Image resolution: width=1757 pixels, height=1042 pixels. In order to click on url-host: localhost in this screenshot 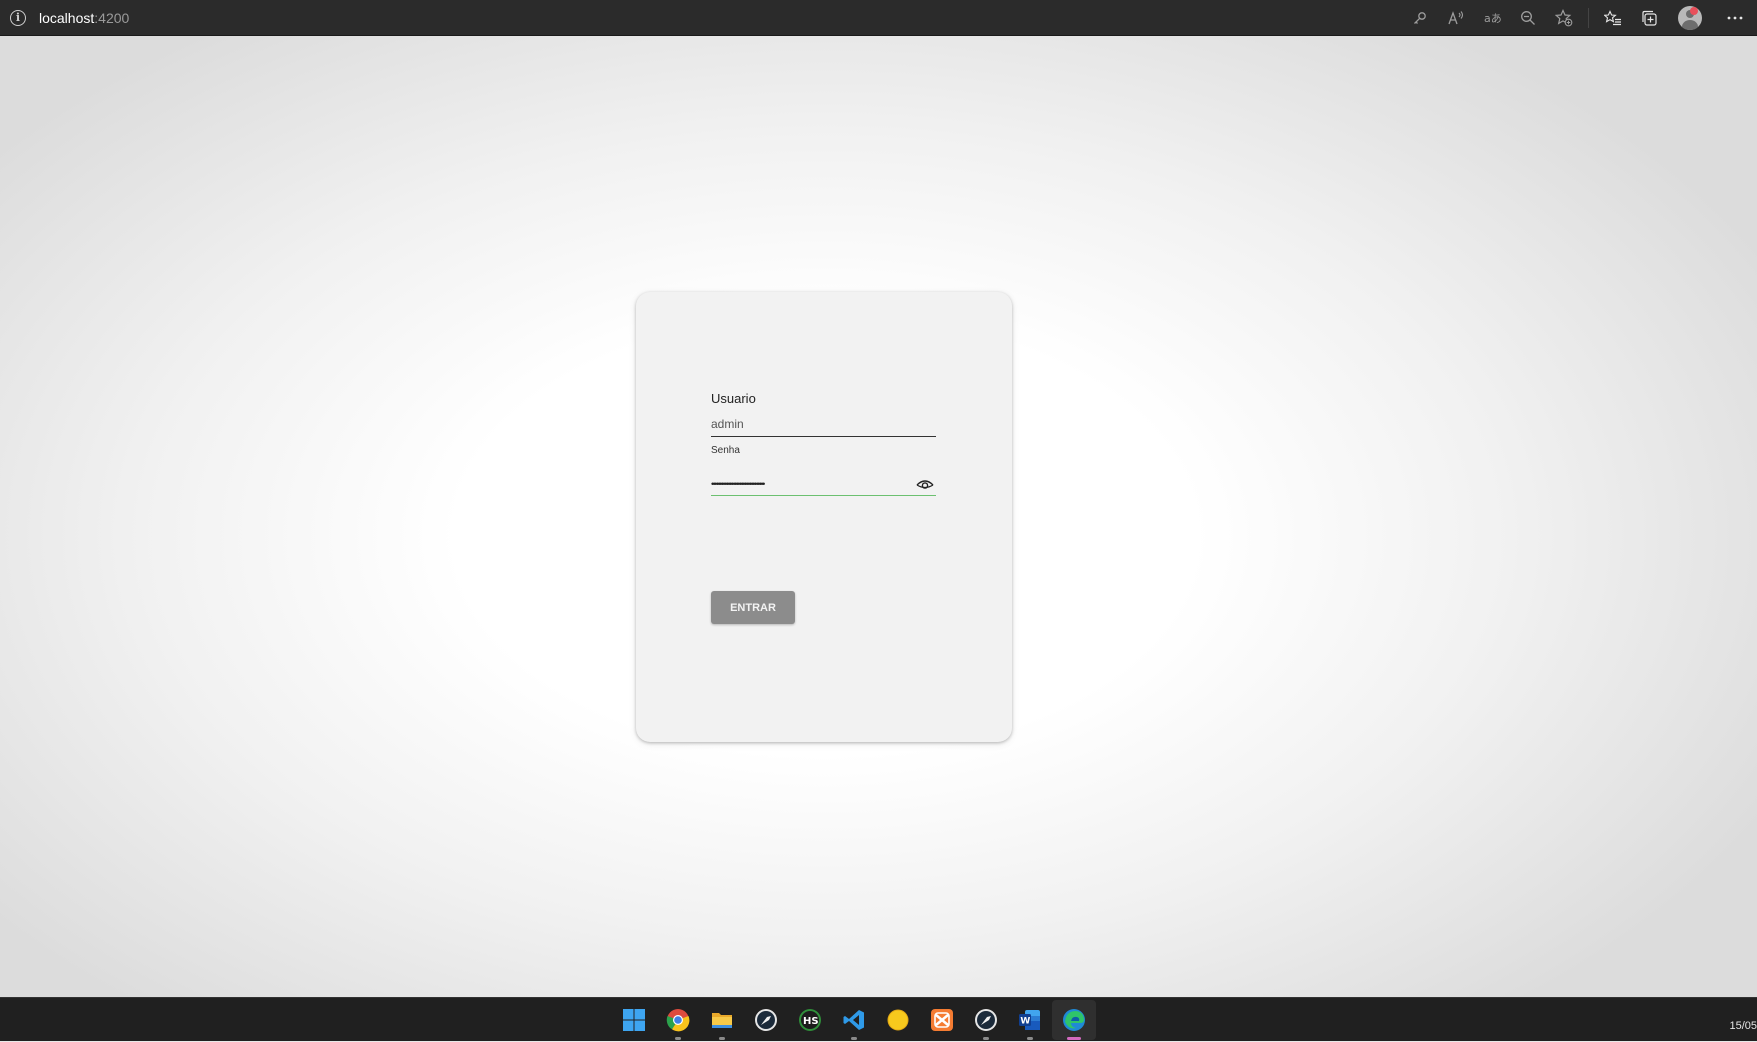, I will do `click(67, 17)`.